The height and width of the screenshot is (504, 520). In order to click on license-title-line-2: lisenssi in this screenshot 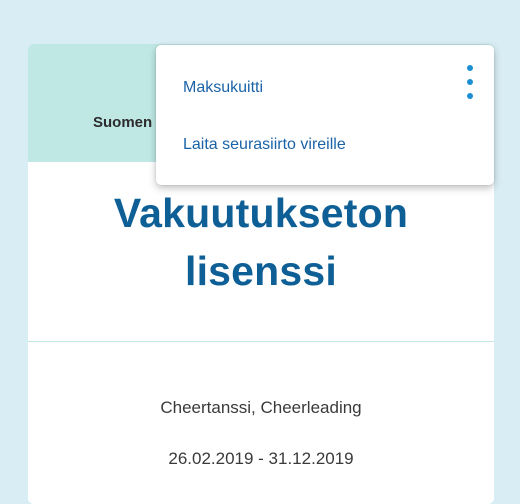, I will do `click(261, 271)`.